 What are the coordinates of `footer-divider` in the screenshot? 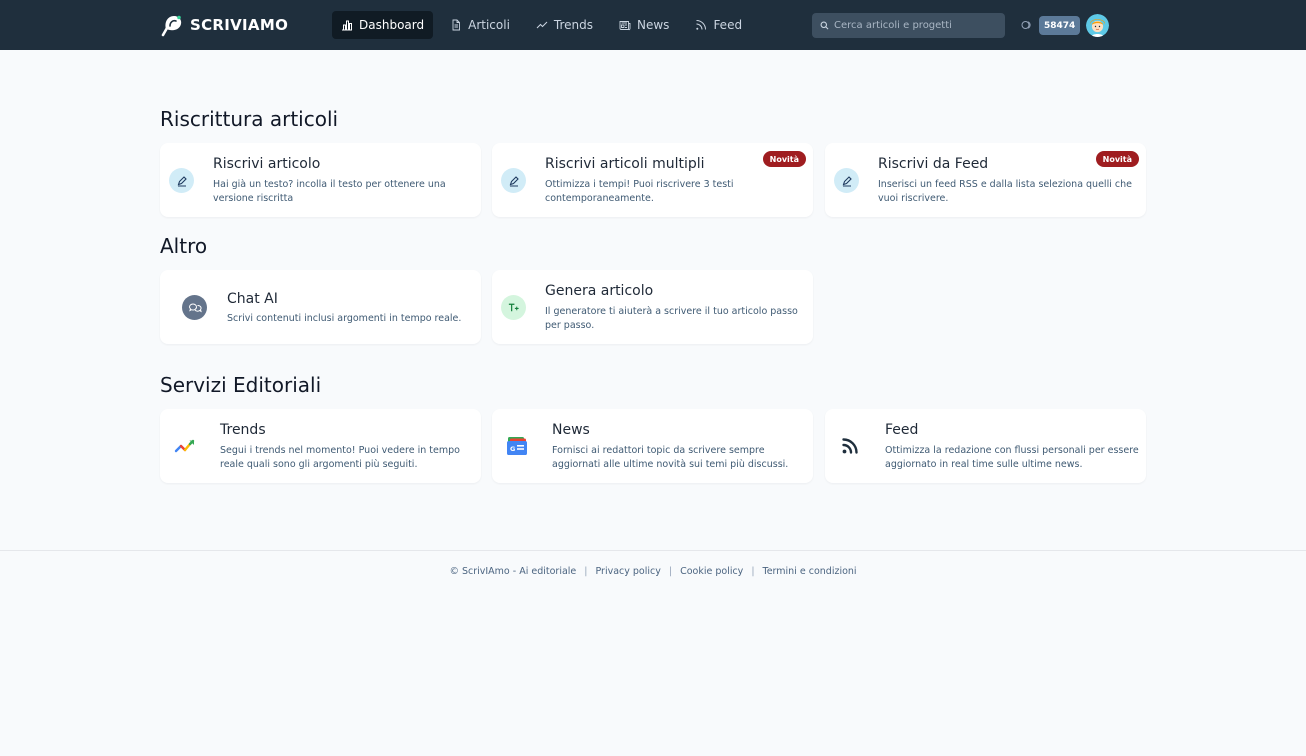 It's located at (653, 550).